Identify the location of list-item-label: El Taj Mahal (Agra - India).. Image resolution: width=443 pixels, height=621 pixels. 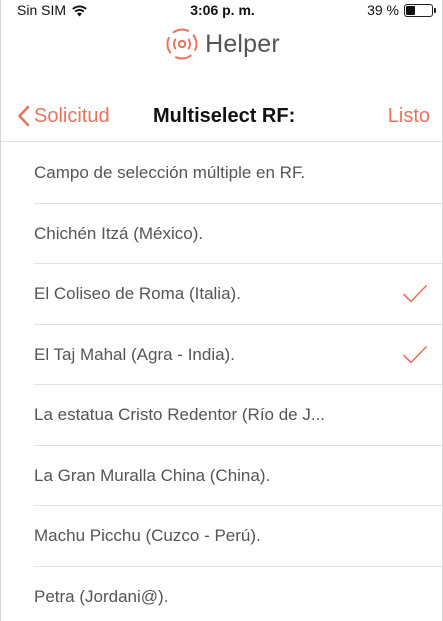
(134, 354).